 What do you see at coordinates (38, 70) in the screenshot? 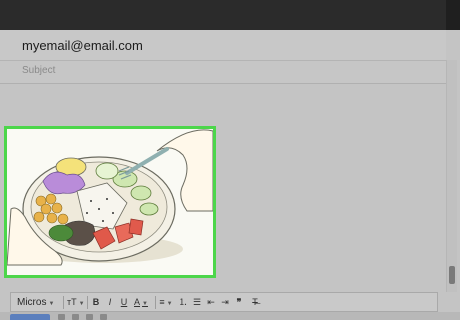
I see `subject-placeholder: Subject` at bounding box center [38, 70].